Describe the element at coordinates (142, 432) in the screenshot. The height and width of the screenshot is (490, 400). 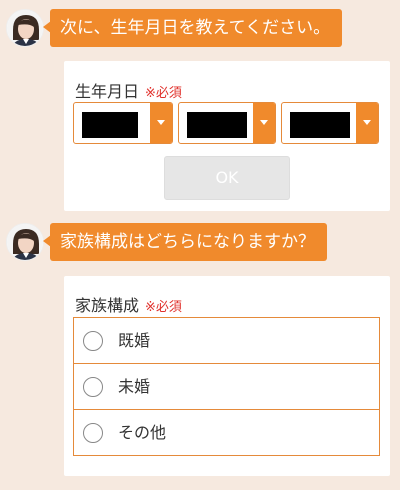
I see `radio-option-label: その他` at that location.